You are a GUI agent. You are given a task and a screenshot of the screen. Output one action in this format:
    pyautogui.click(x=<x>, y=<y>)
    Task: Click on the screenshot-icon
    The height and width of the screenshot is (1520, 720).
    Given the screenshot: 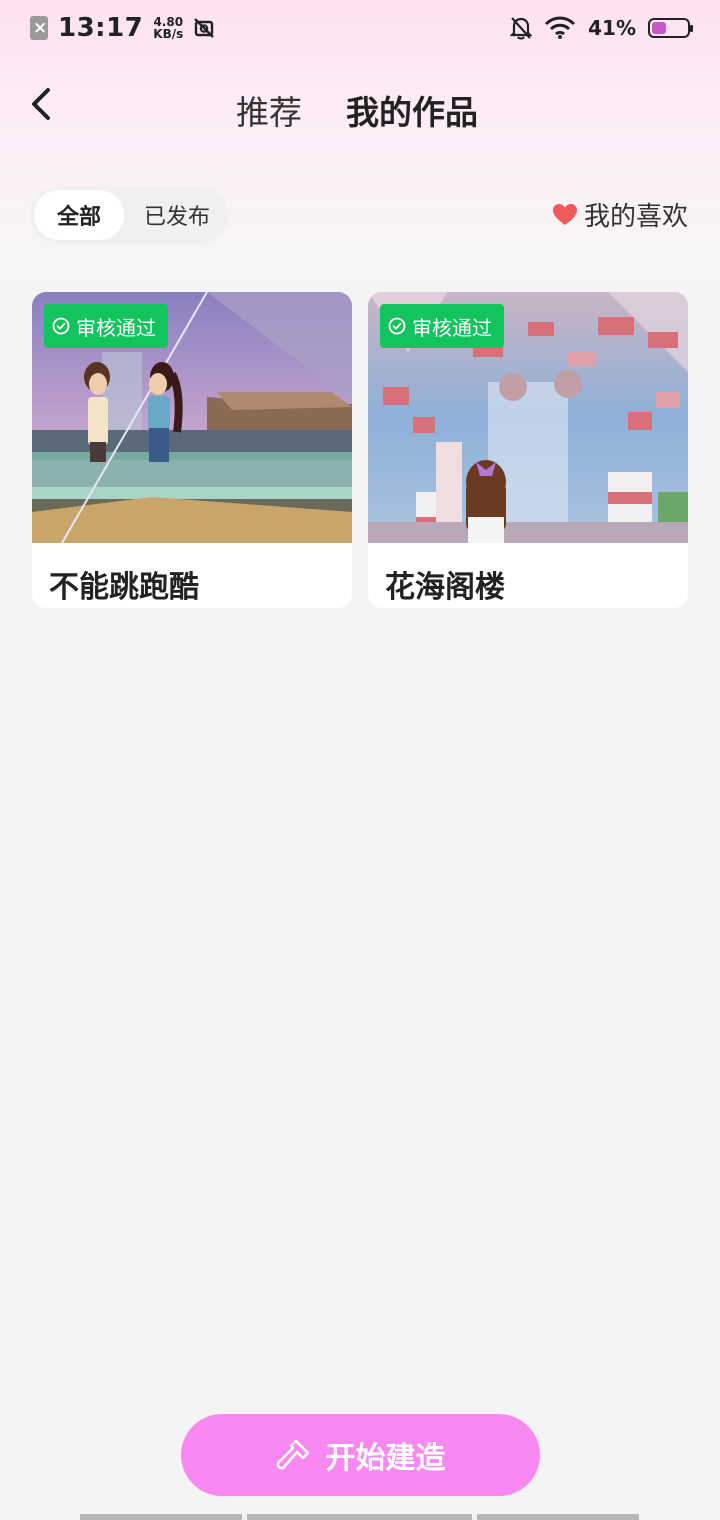 What is the action you would take?
    pyautogui.click(x=204, y=28)
    